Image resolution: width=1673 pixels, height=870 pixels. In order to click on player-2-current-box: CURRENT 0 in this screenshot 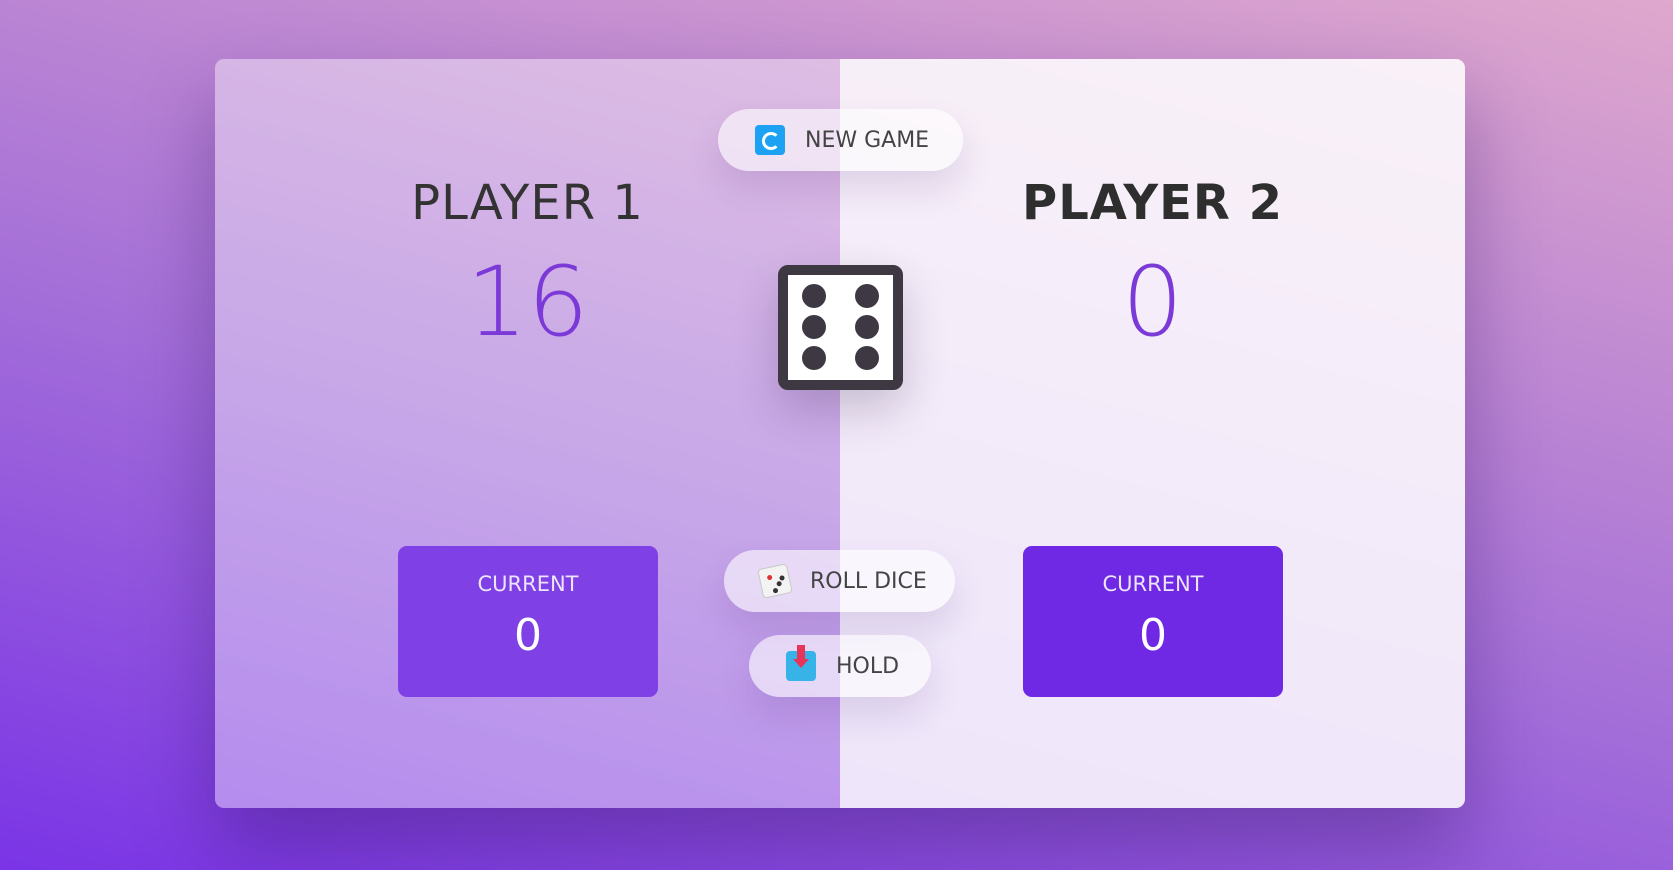, I will do `click(1153, 621)`.